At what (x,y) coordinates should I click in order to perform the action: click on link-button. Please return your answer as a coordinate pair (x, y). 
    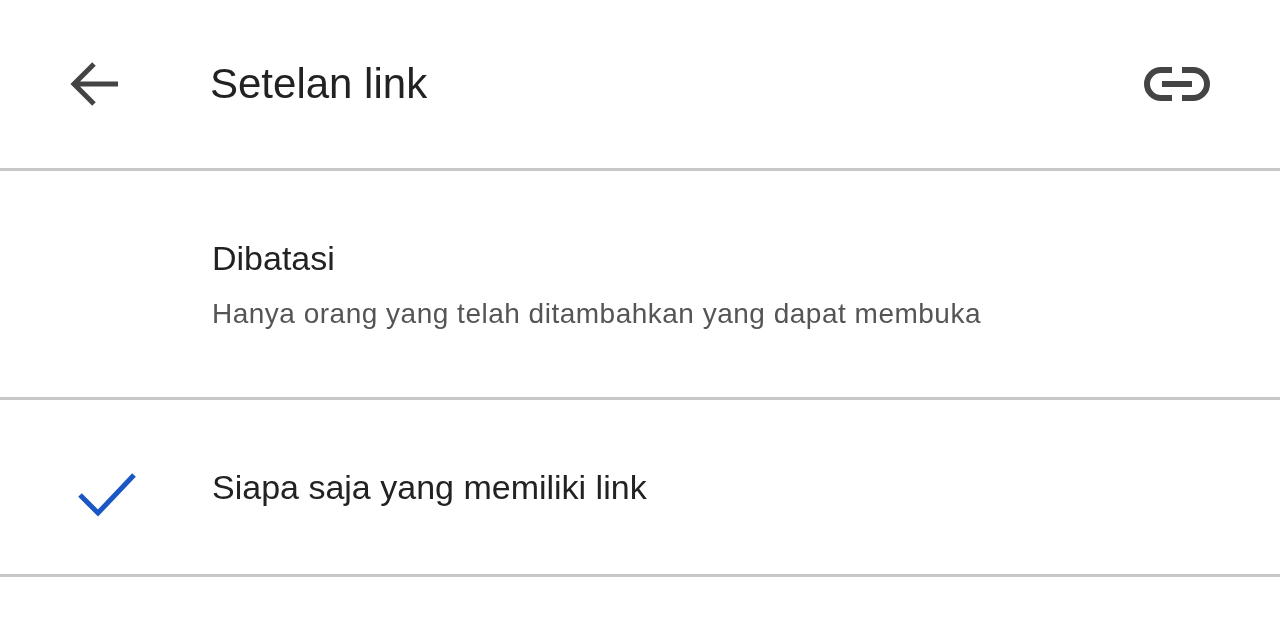
    Looking at the image, I should click on (1177, 84).